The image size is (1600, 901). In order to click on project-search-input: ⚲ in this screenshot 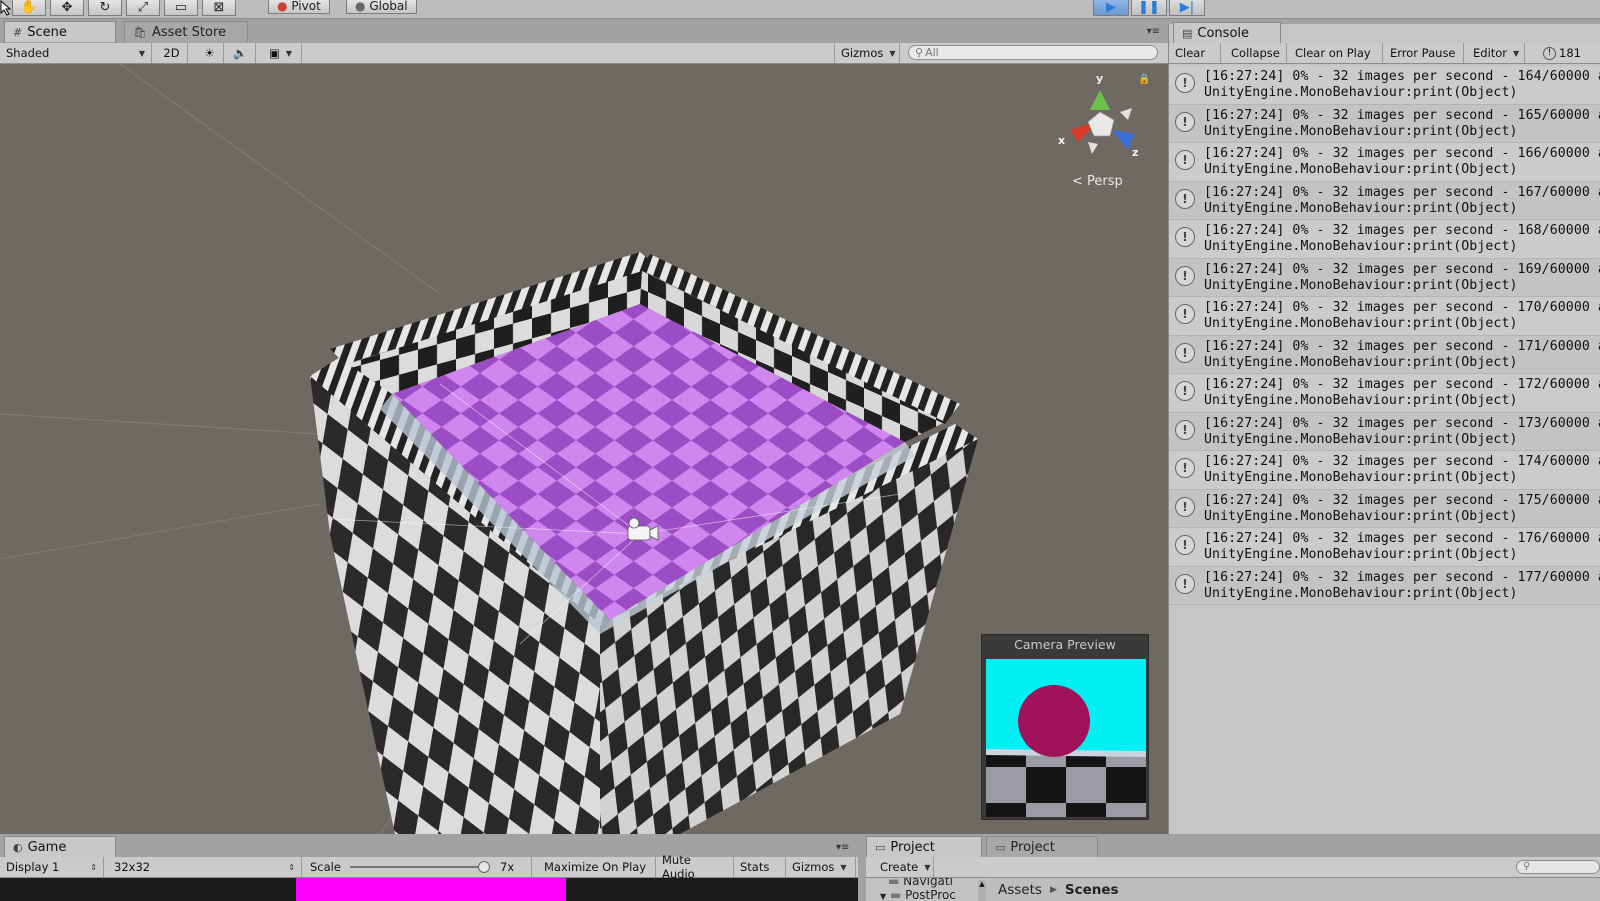, I will do `click(1558, 867)`.